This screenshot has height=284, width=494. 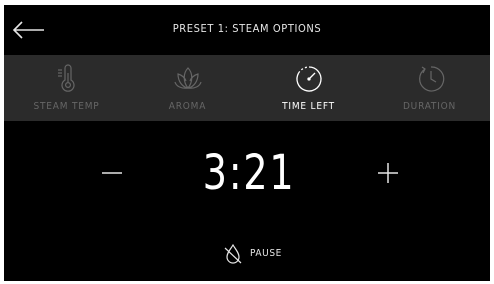 I want to click on thermometer-icon, so click(x=66, y=78).